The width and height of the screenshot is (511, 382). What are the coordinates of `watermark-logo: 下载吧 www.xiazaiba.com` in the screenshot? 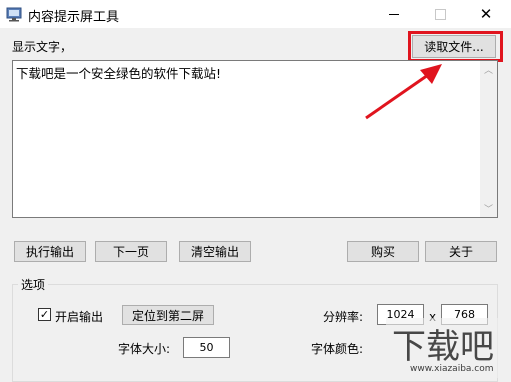 It's located at (448, 348).